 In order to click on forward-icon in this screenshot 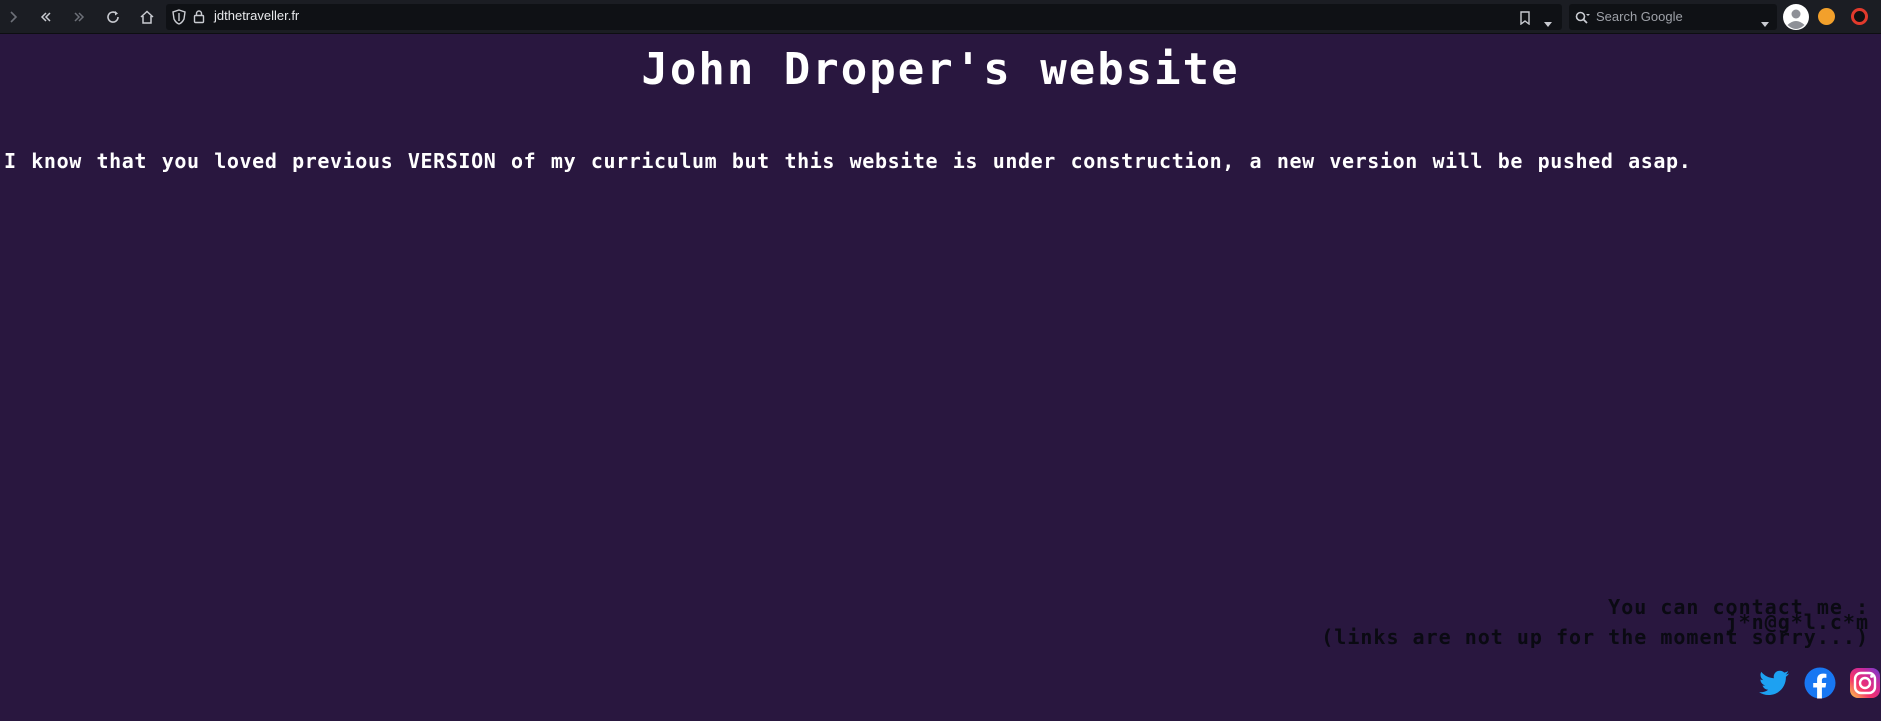, I will do `click(13, 17)`.